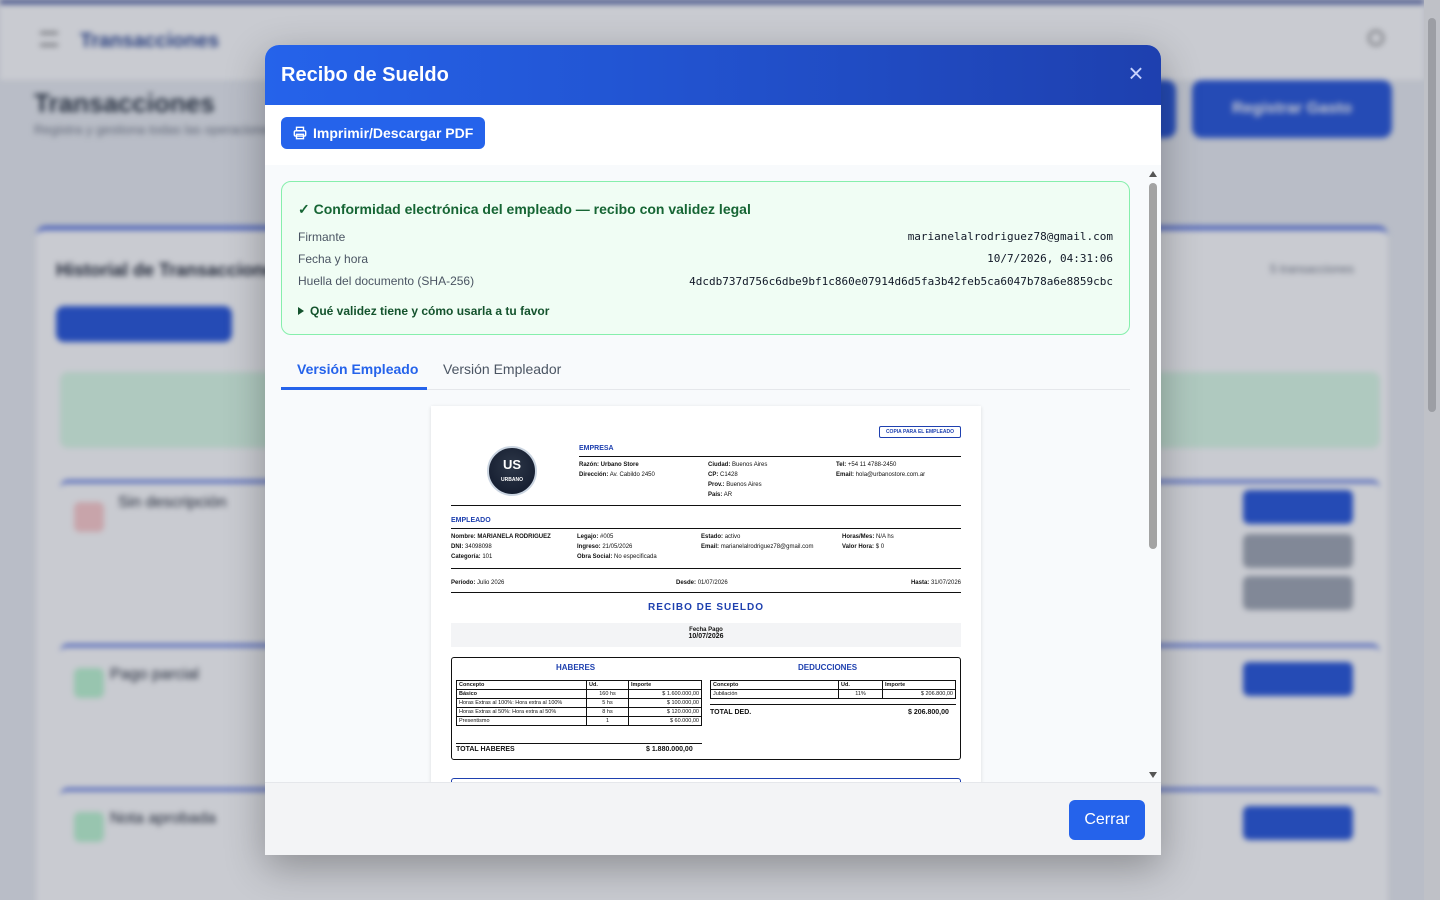 The width and height of the screenshot is (1440, 900). I want to click on concept-cell: Jubilación, so click(774, 694).